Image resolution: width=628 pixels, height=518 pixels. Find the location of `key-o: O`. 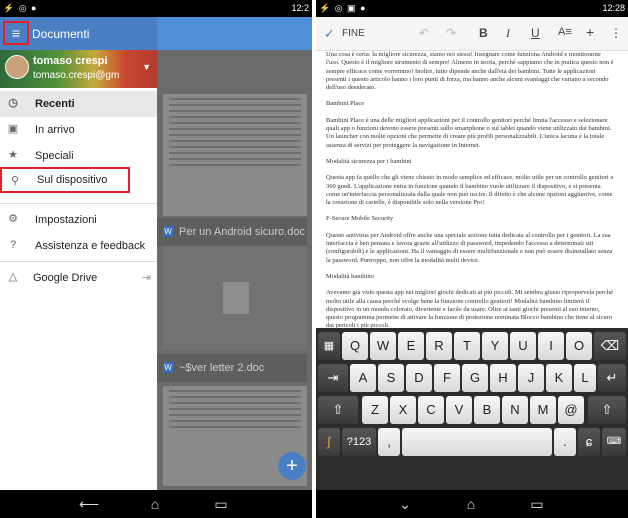

key-o: O is located at coordinates (579, 346).